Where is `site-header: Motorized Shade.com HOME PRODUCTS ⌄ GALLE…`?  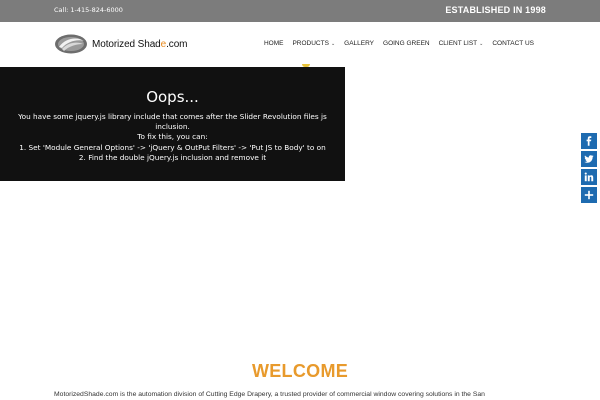 site-header: Motorized Shade.com HOME PRODUCTS ⌄ GALLE… is located at coordinates (300, 44).